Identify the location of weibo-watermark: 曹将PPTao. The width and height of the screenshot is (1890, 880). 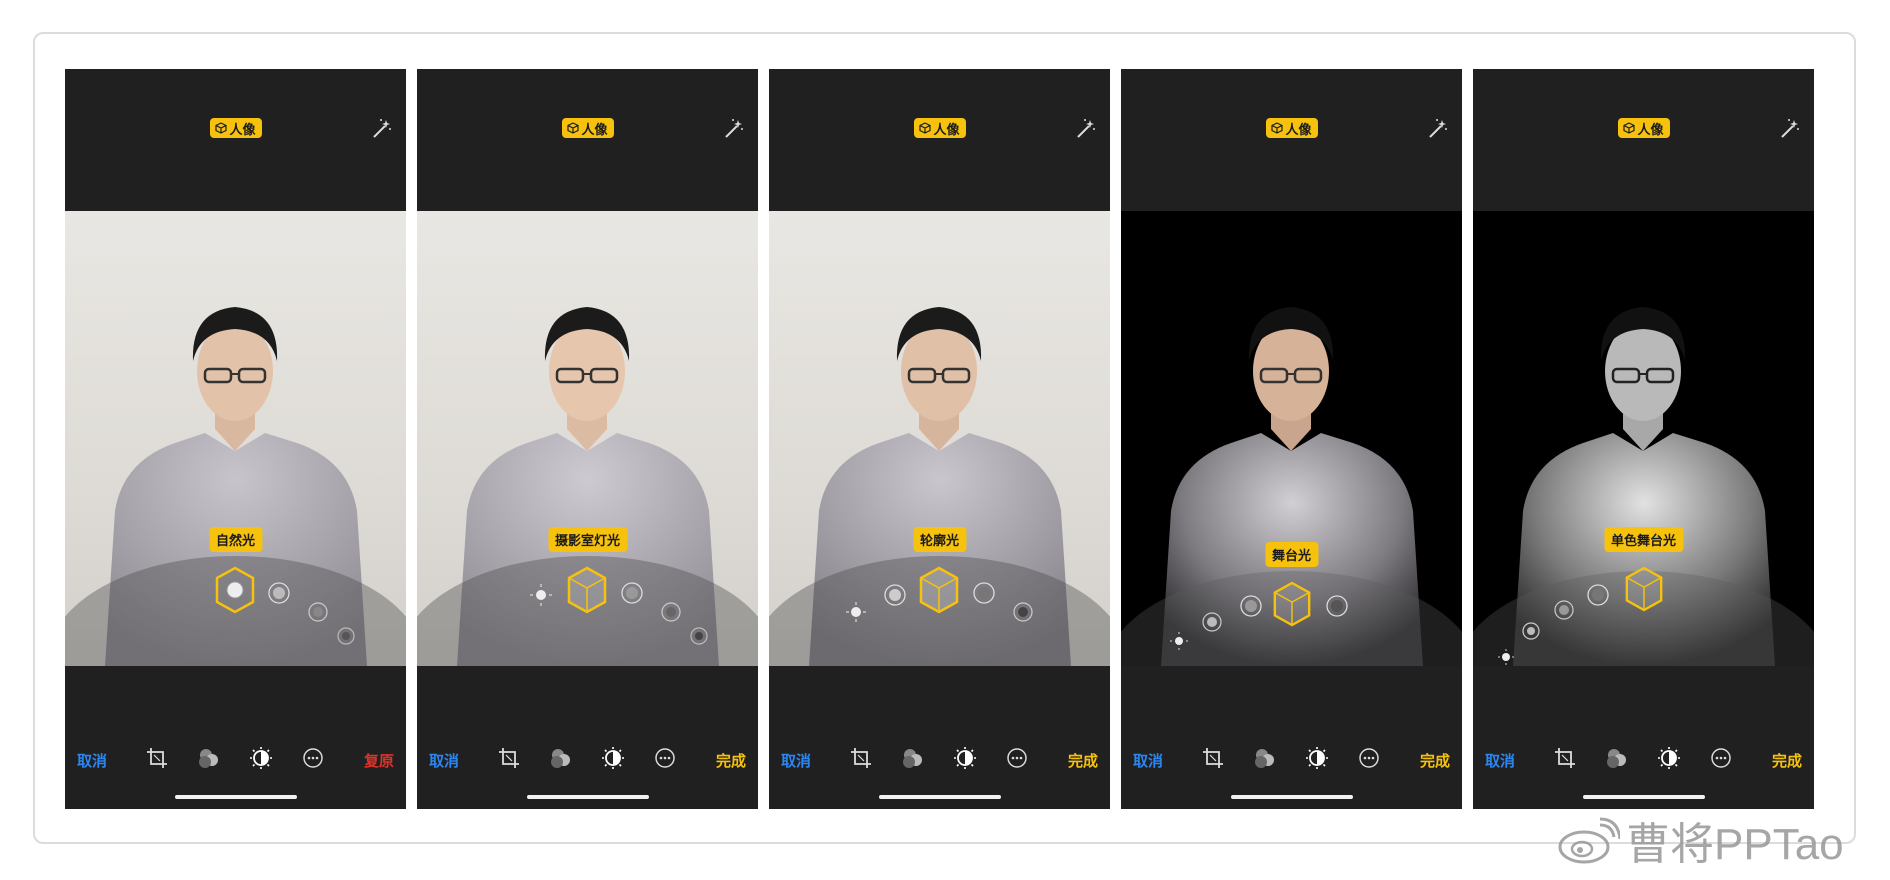
(1700, 840).